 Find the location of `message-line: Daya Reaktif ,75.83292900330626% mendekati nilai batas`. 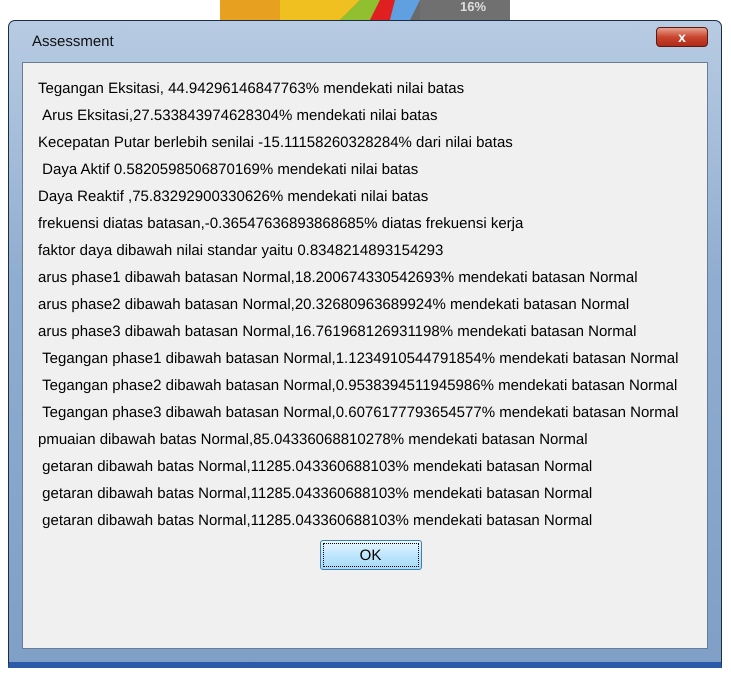

message-line: Daya Reaktif ,75.83292900330626% mendekati nilai batas is located at coordinates (234, 197).